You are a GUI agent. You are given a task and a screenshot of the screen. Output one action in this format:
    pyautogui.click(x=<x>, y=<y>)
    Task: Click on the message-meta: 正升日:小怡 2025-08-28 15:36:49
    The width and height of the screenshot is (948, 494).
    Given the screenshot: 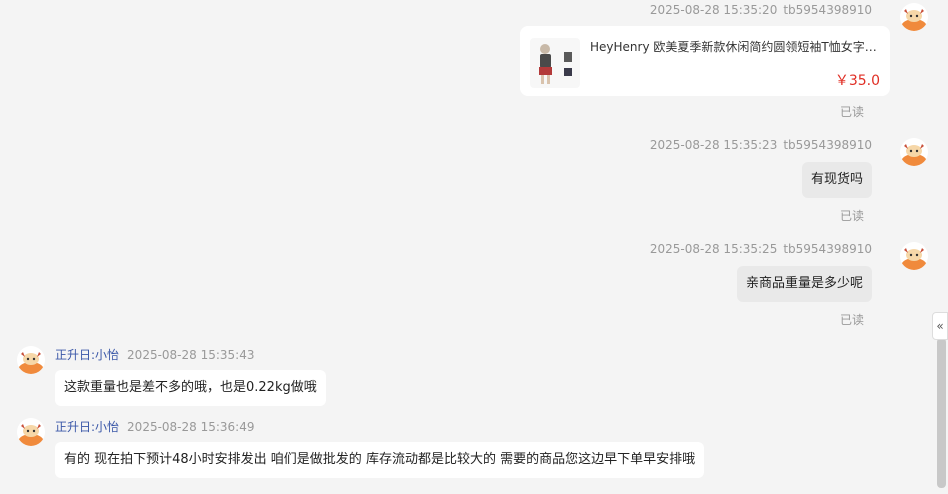 What is the action you would take?
    pyautogui.click(x=155, y=426)
    